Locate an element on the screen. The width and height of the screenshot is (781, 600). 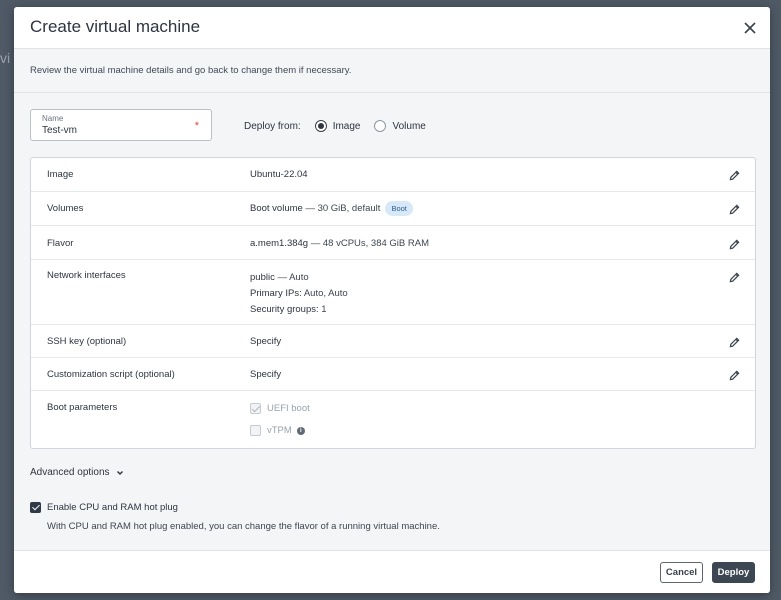
required-marker: * is located at coordinates (196, 126).